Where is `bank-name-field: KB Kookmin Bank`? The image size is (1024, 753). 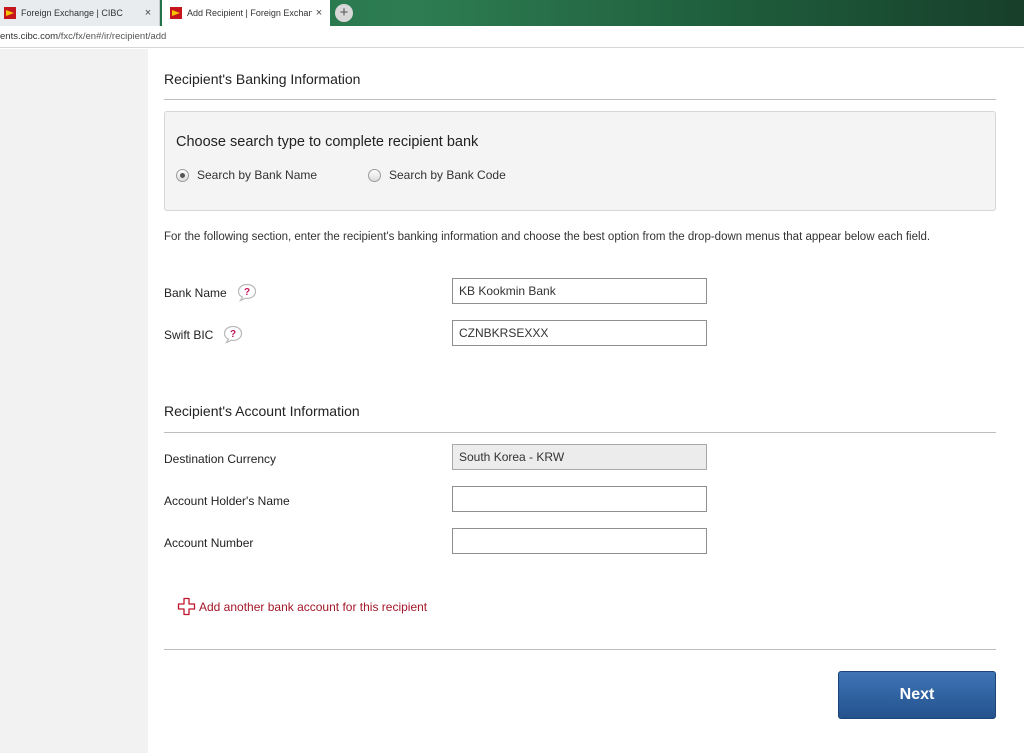 bank-name-field: KB Kookmin Bank is located at coordinates (579, 291).